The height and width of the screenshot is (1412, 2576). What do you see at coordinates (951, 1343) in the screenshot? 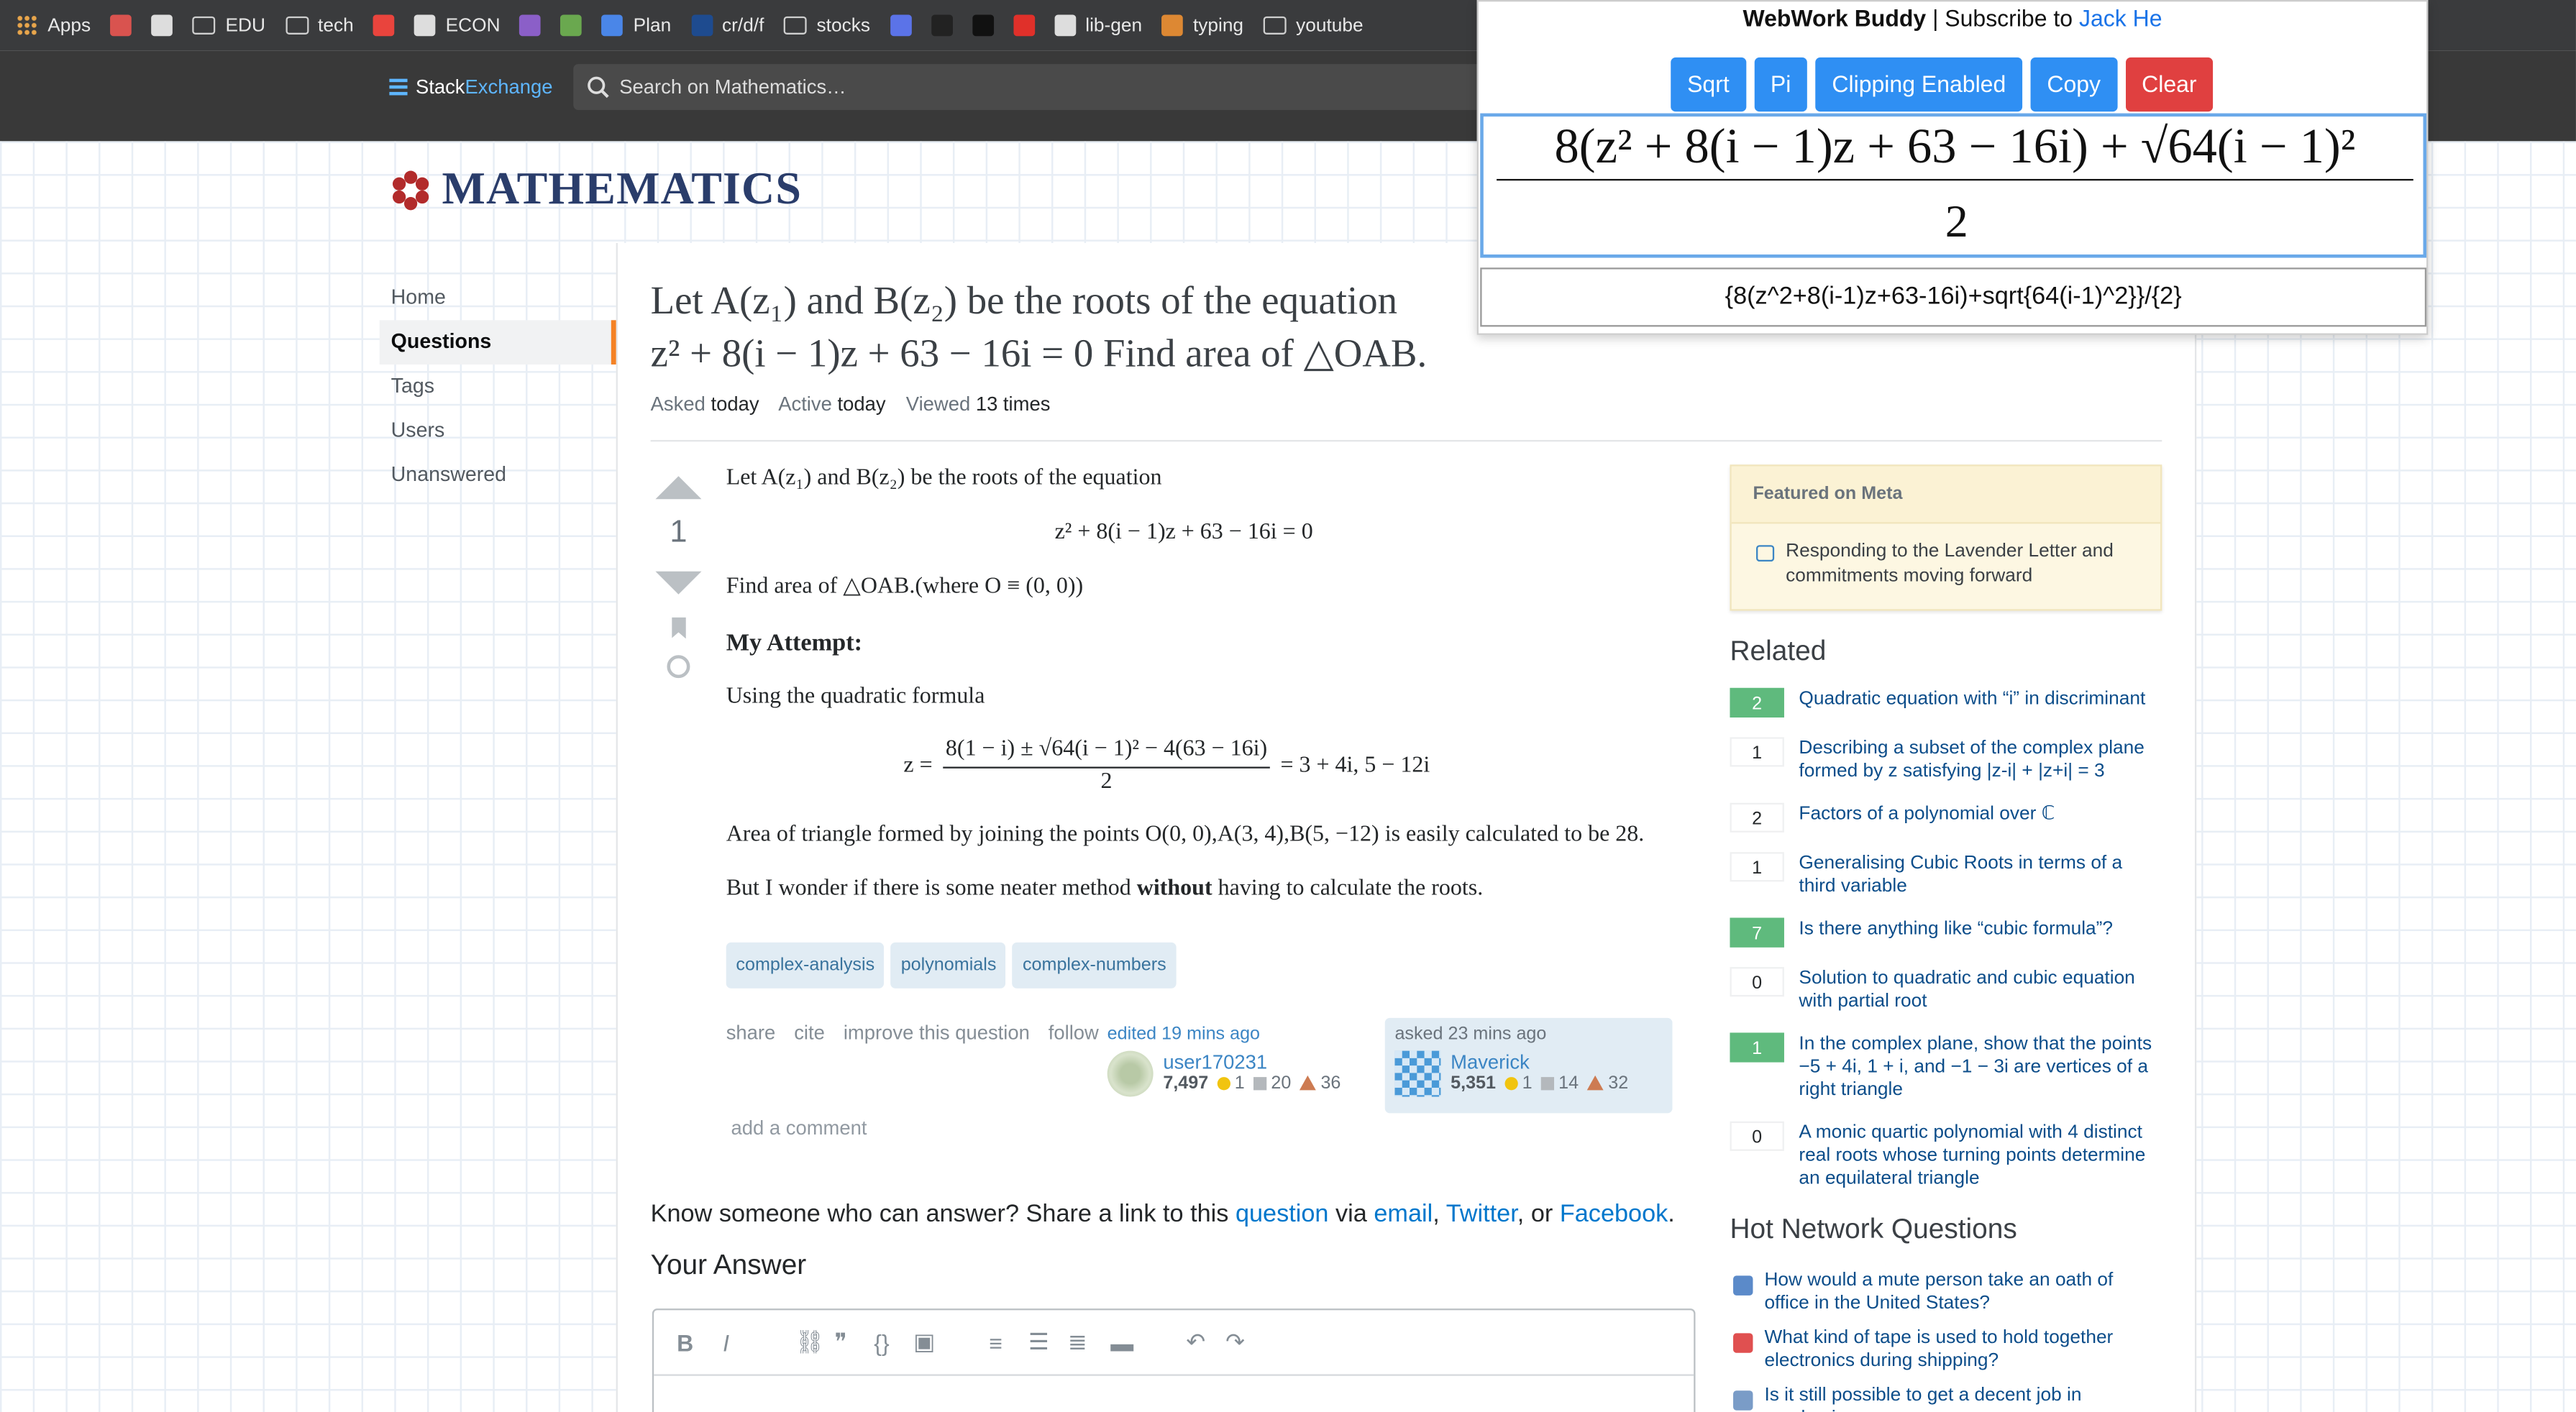
I see `image-icon: ▣` at bounding box center [951, 1343].